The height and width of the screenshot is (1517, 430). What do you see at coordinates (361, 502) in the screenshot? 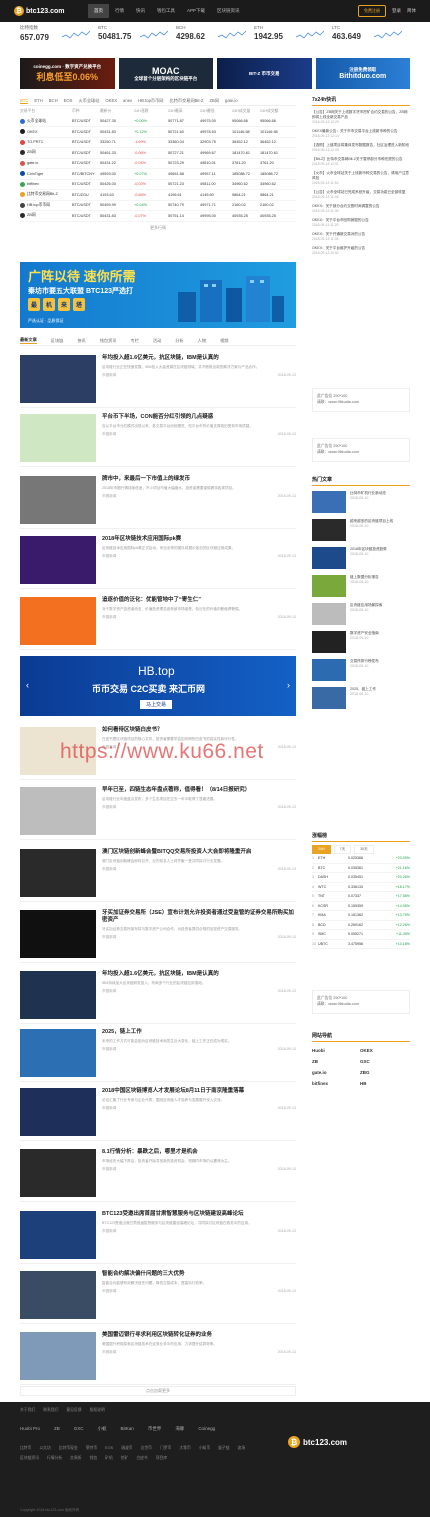
I see `hot-article: 比特币矿机行业新动态 2018-09-10` at bounding box center [361, 502].